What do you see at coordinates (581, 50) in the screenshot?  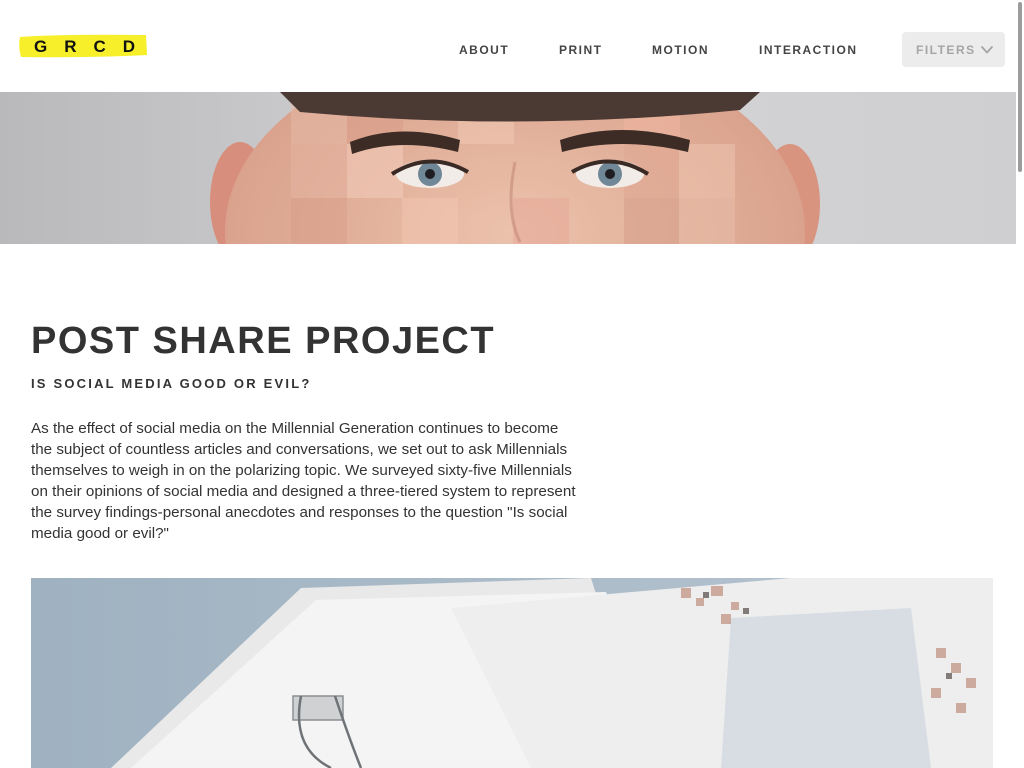 I see `nav-item-print: PRINT` at bounding box center [581, 50].